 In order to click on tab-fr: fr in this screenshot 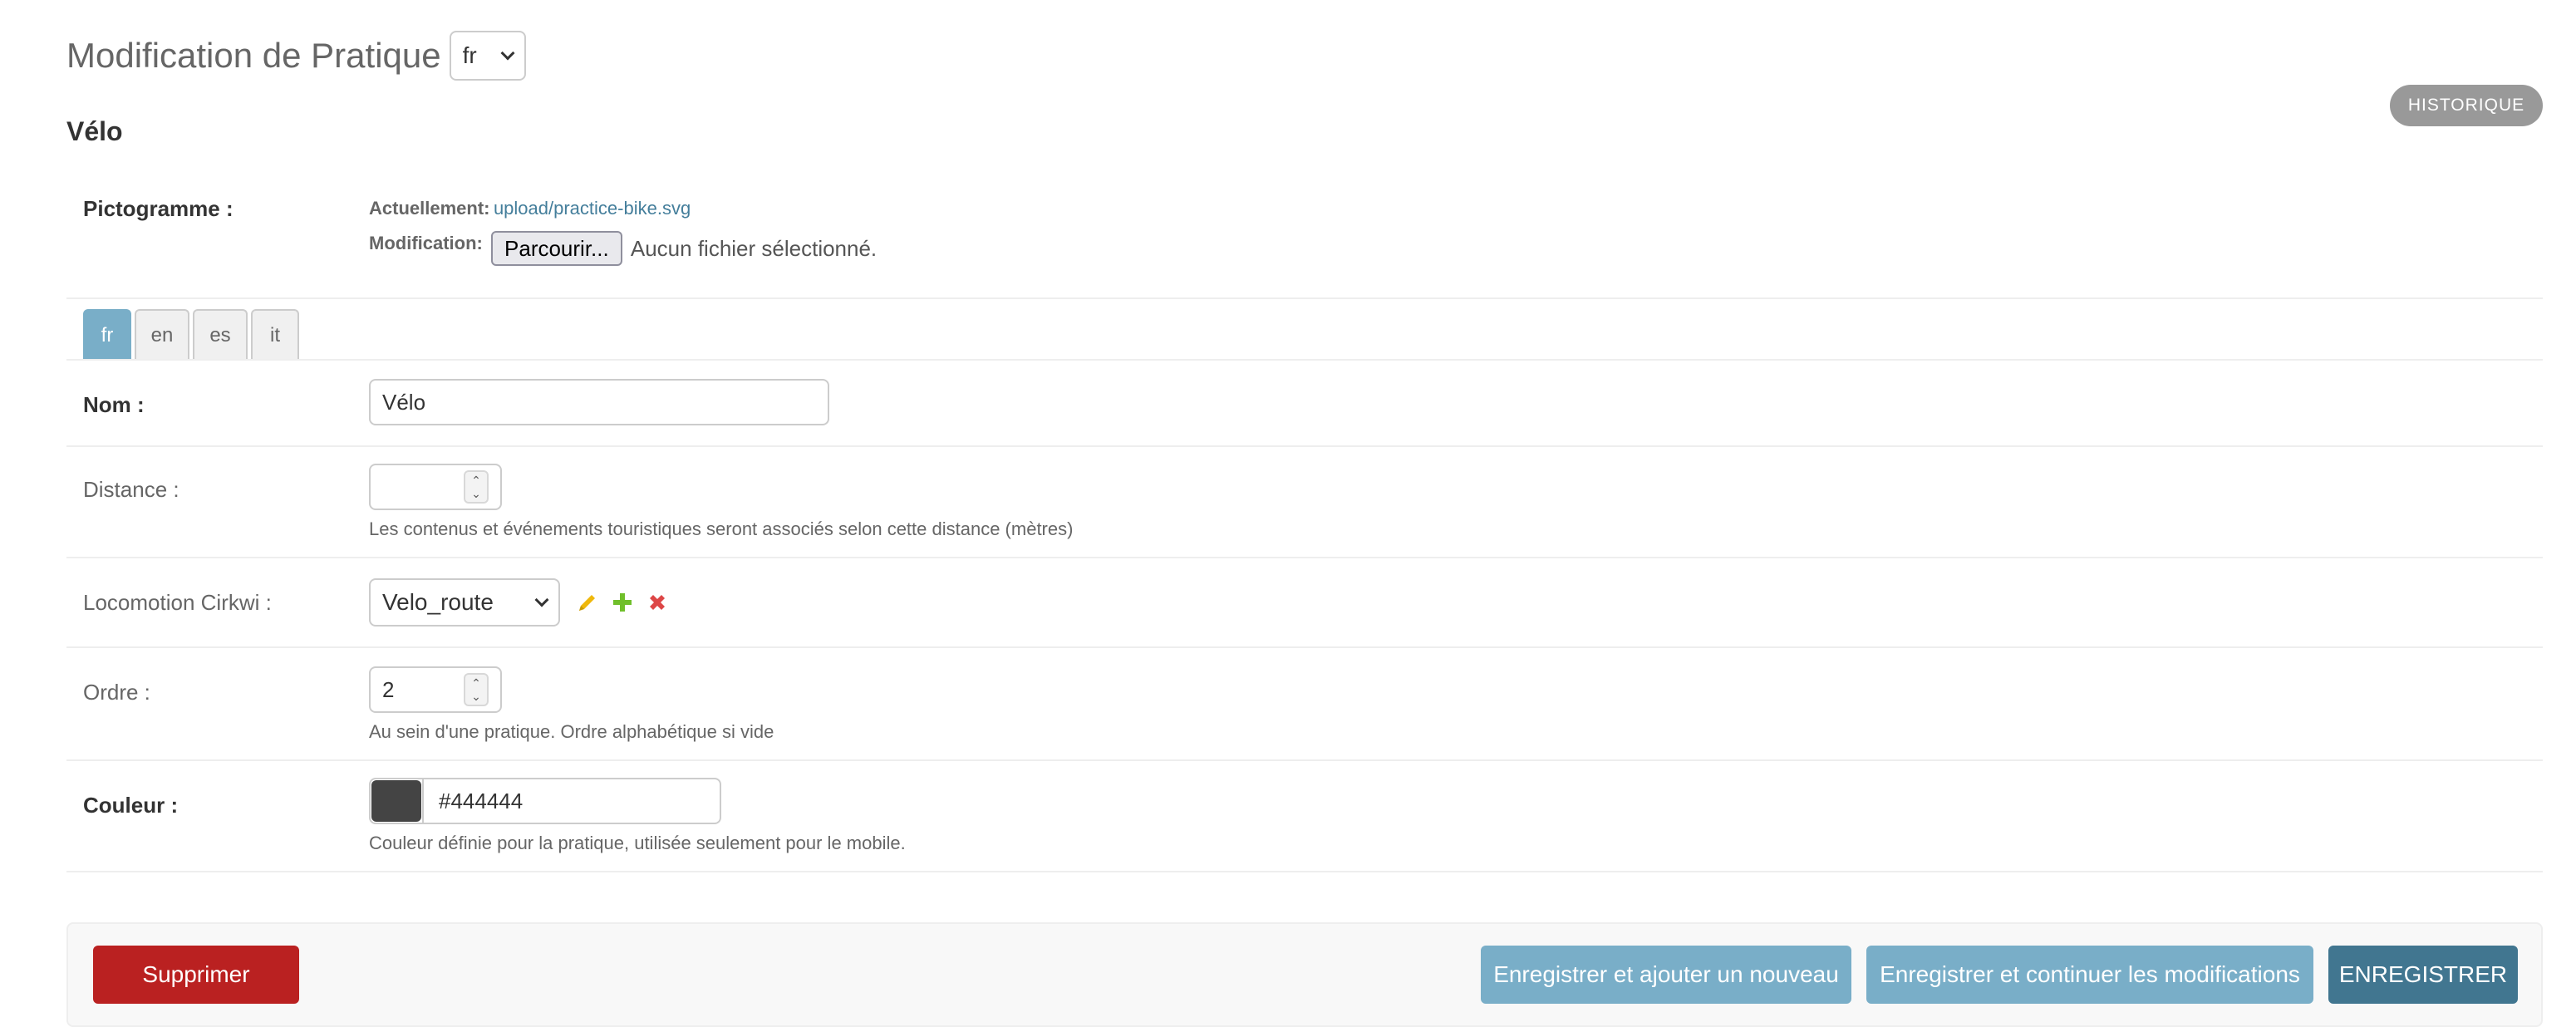, I will do `click(107, 335)`.